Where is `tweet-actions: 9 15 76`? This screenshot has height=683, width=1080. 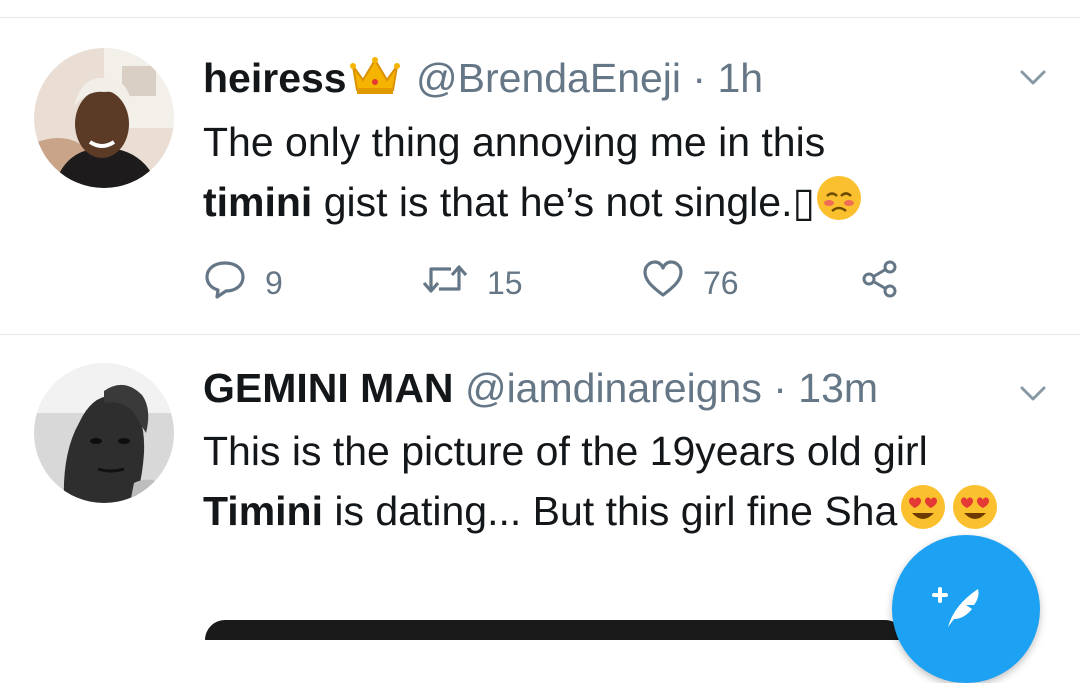 tweet-actions: 9 15 76 is located at coordinates (563, 283).